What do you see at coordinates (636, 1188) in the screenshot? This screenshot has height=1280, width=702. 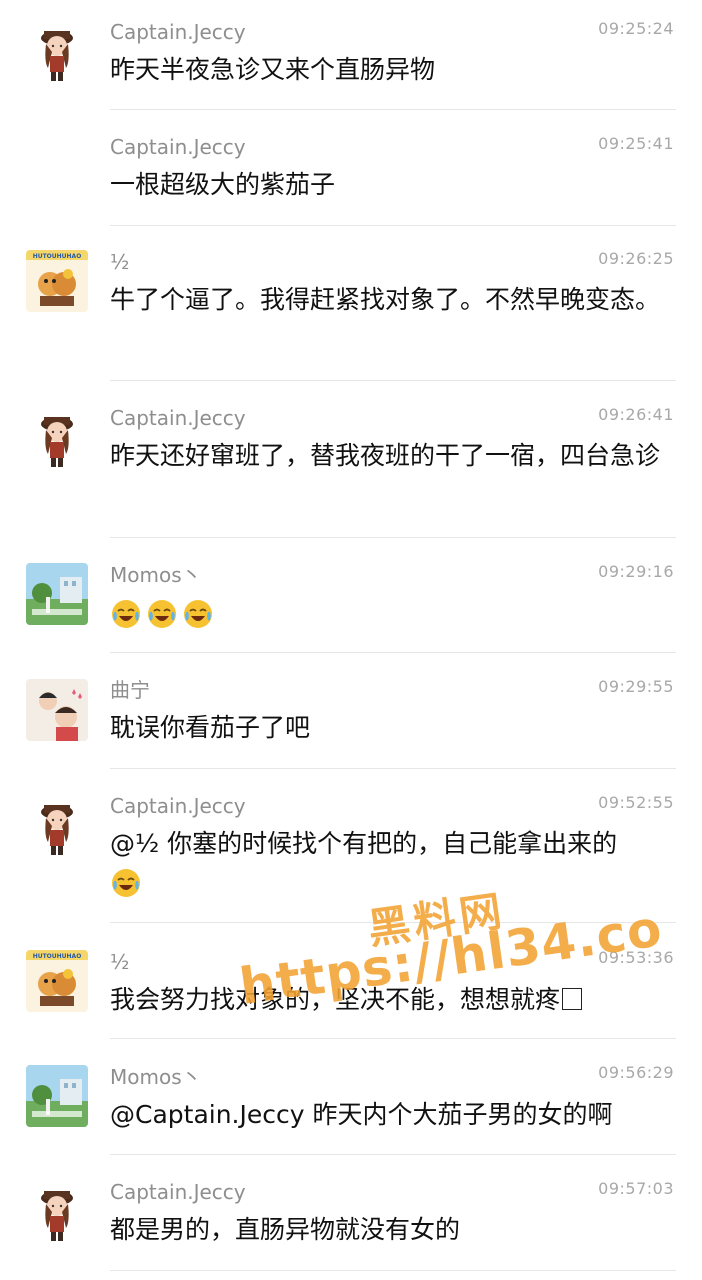 I see `message-time: 09:57:03` at bounding box center [636, 1188].